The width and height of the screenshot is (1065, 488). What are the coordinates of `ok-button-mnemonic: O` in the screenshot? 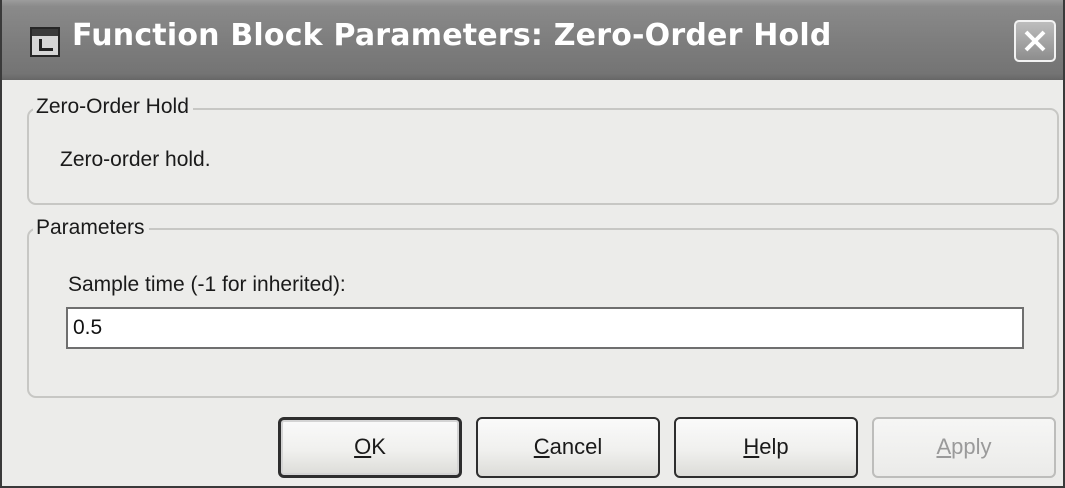 It's located at (363, 446).